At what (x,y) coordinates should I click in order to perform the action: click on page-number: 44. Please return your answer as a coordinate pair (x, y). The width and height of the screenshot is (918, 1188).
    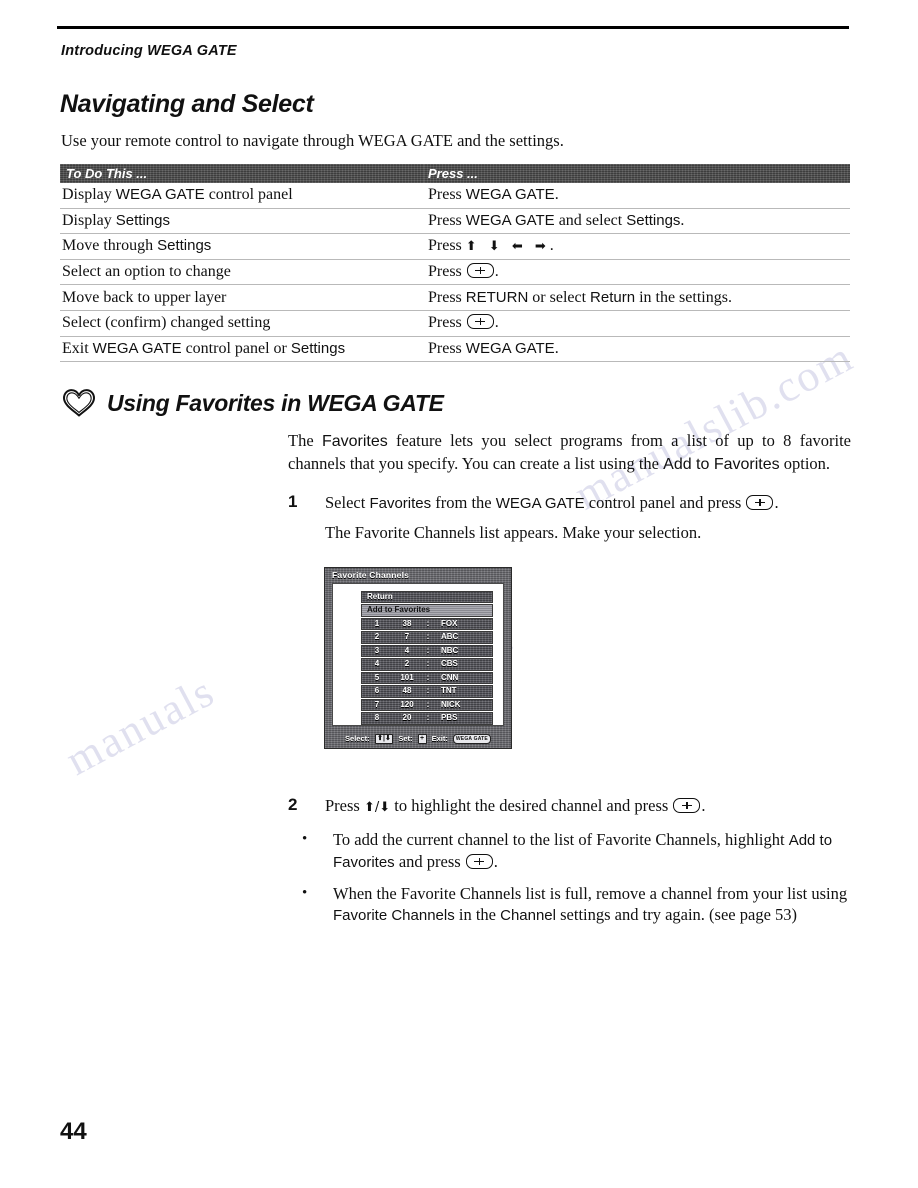
    Looking at the image, I should click on (73, 1131).